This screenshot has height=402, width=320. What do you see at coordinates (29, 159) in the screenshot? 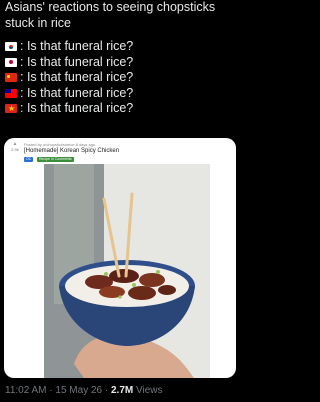
I see `post-flair-oc: OC` at bounding box center [29, 159].